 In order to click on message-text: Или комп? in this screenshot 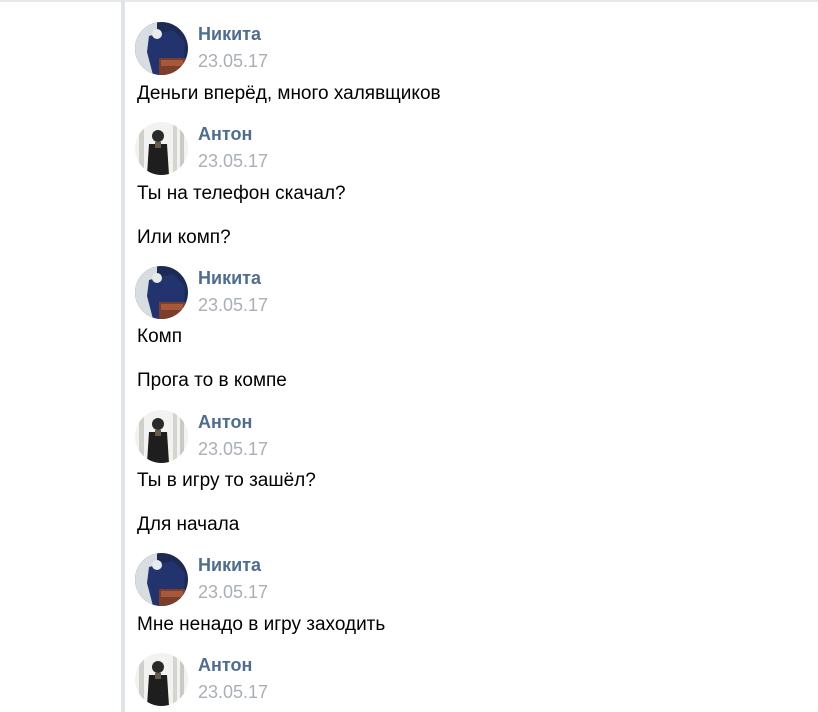, I will do `click(184, 237)`.